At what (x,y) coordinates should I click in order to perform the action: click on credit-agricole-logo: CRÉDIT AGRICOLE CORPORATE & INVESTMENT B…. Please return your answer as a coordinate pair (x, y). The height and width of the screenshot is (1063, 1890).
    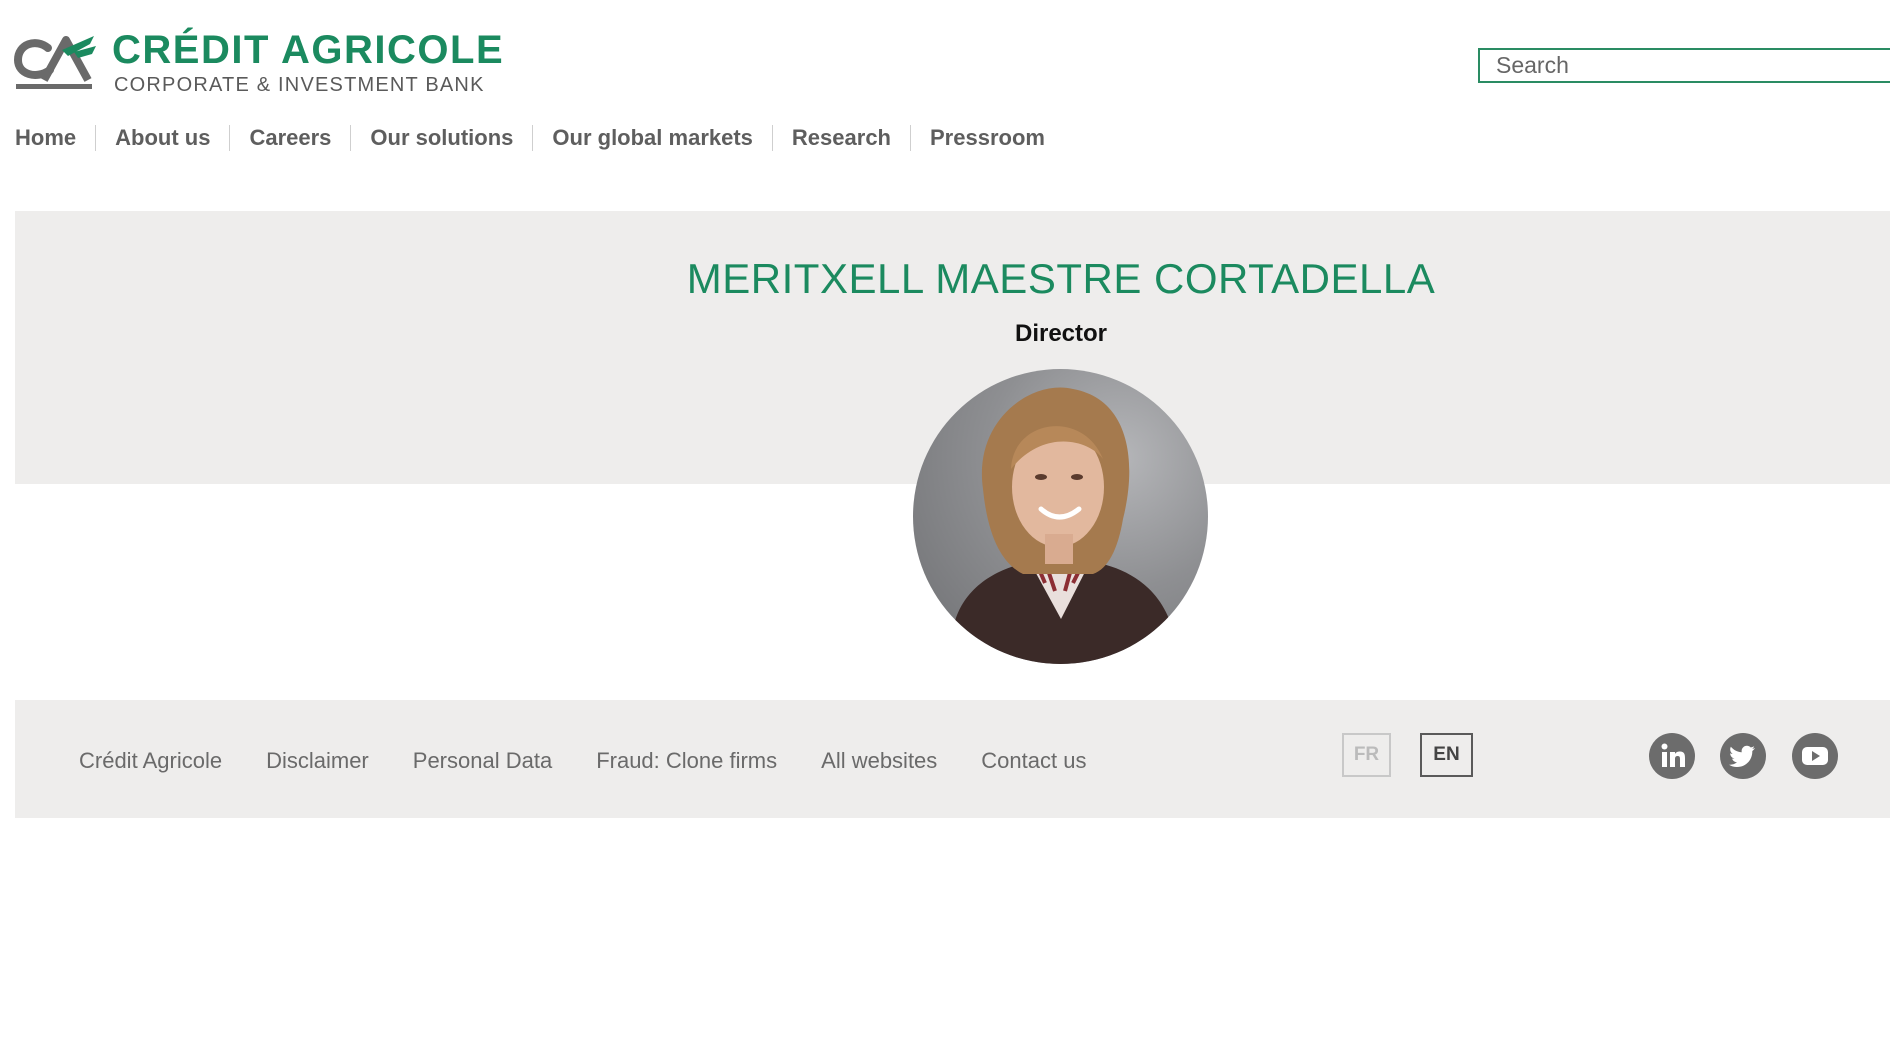
    Looking at the image, I should click on (274, 63).